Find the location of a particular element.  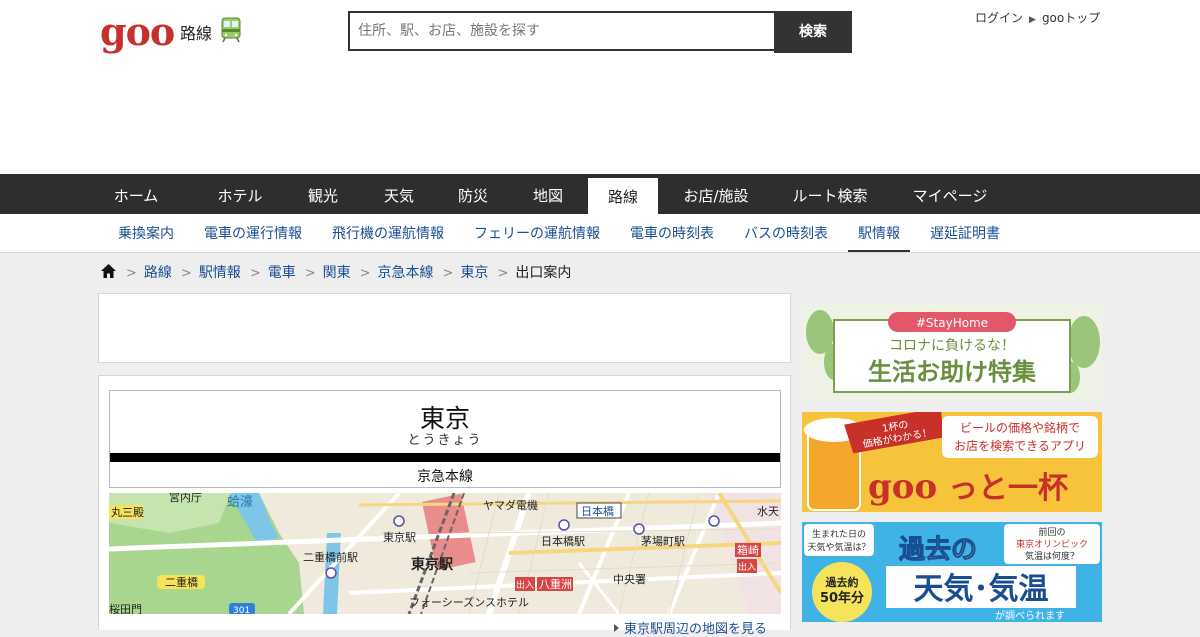

home-icon is located at coordinates (108, 271).